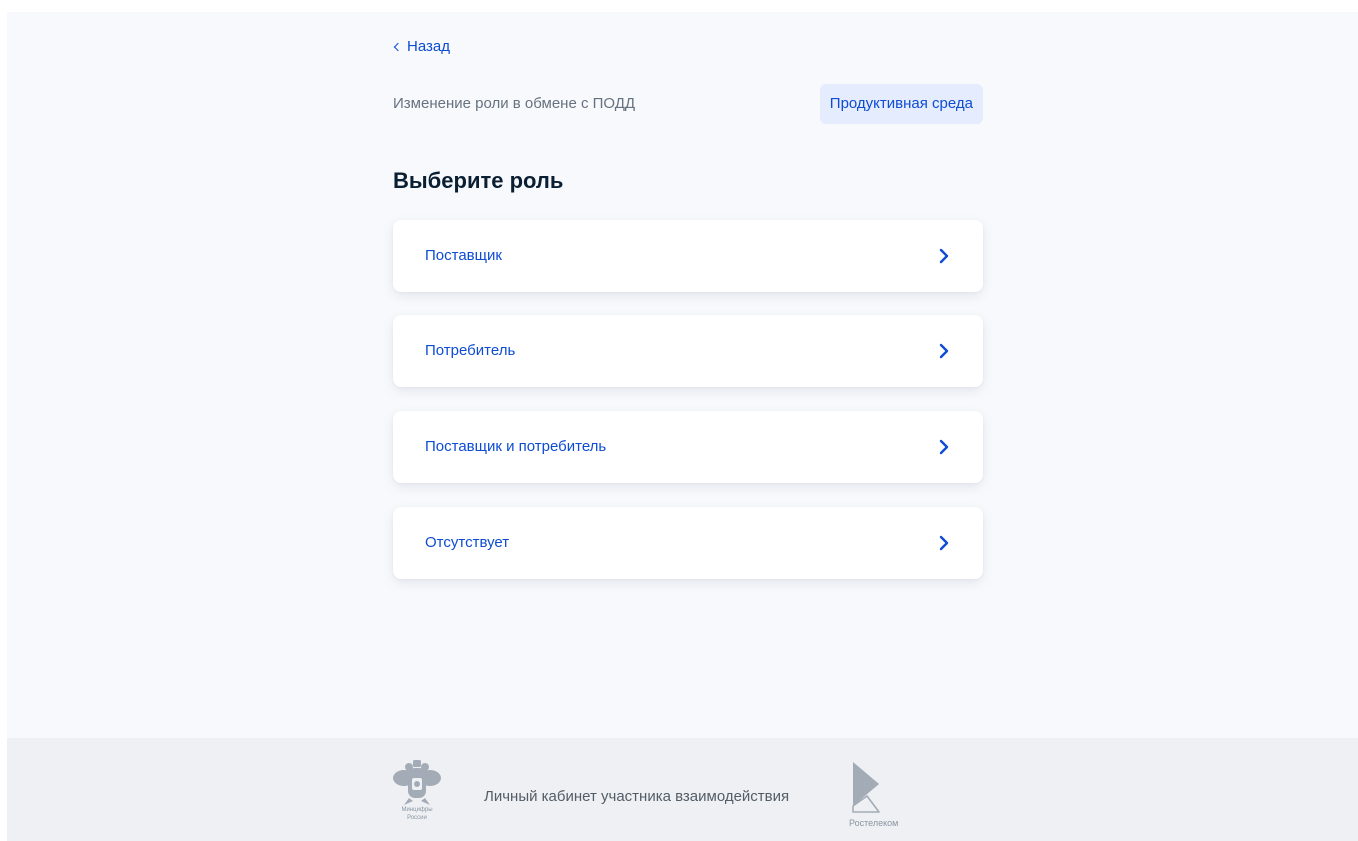  What do you see at coordinates (688, 256) in the screenshot?
I see `role-option-supplier: Поставщик` at bounding box center [688, 256].